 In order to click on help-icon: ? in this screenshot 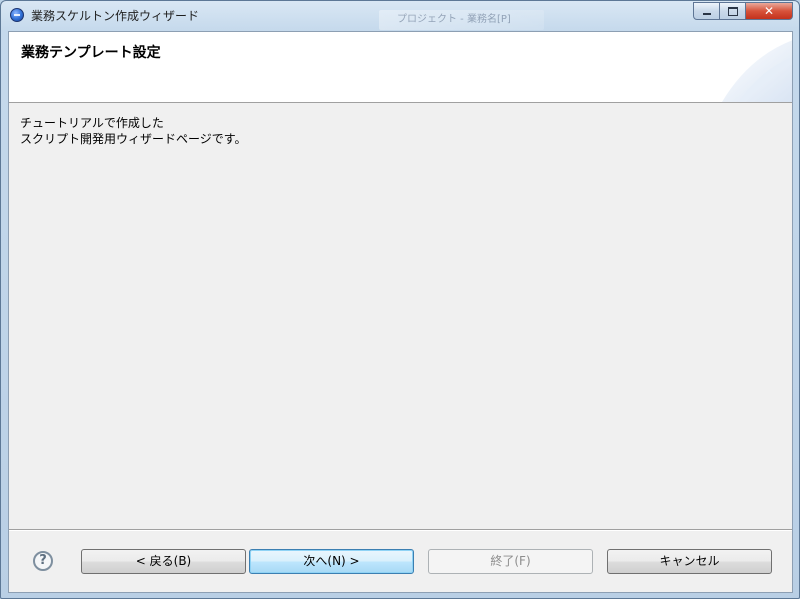, I will do `click(43, 561)`.